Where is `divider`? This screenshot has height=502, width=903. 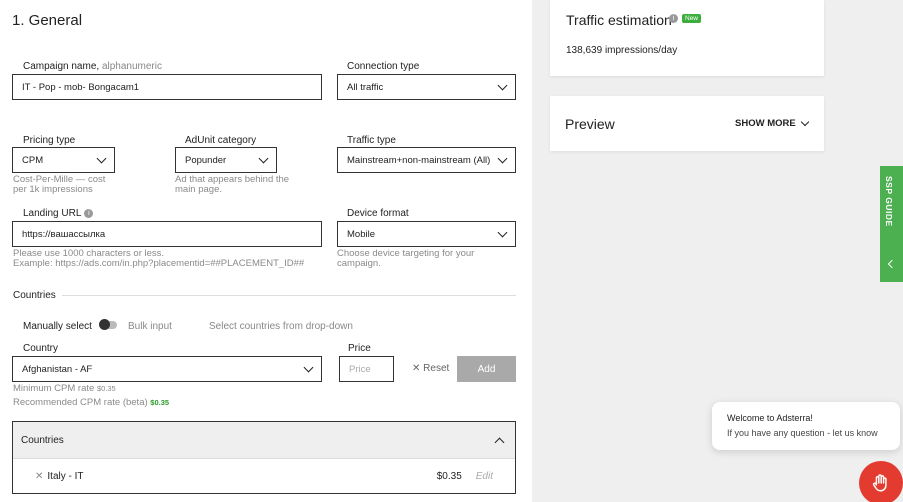
divider is located at coordinates (289, 295).